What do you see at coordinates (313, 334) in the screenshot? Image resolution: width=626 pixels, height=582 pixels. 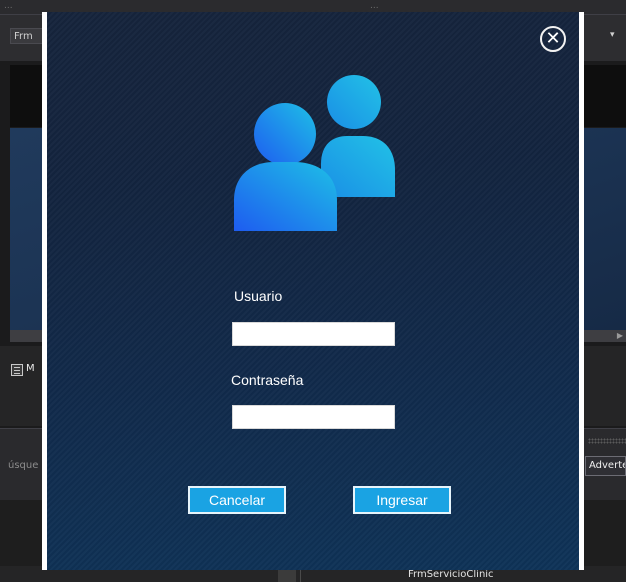 I see `username-input` at bounding box center [313, 334].